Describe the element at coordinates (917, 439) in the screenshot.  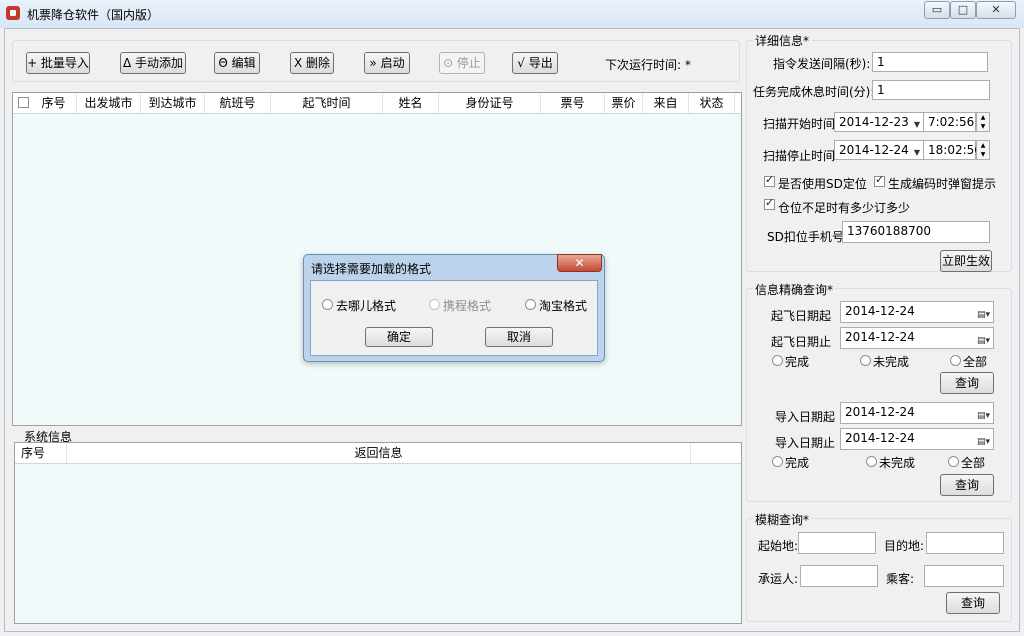
I see `import-to-date-picker: 2014-12-24 ▤▾` at that location.